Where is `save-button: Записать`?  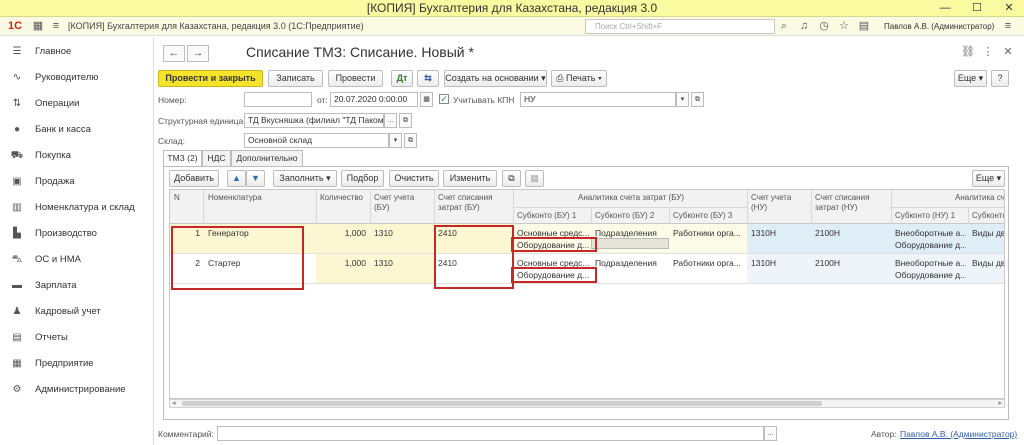 save-button: Записать is located at coordinates (295, 78).